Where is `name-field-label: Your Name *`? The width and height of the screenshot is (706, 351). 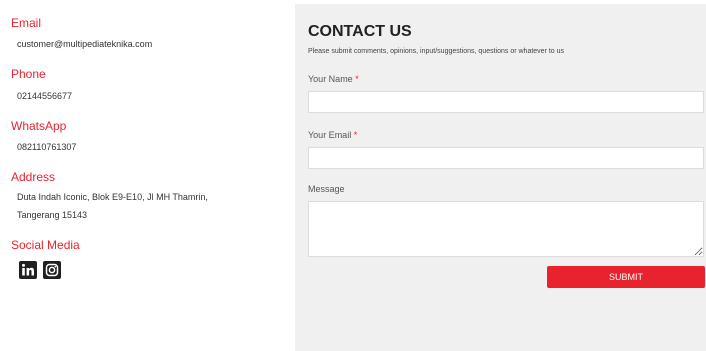 name-field-label: Your Name * is located at coordinates (333, 79).